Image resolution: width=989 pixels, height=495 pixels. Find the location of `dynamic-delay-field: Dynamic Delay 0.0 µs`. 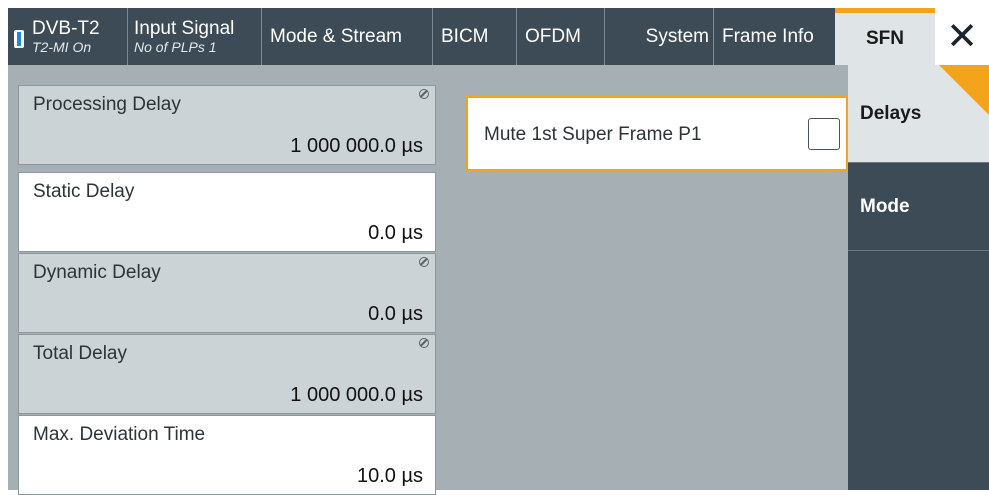

dynamic-delay-field: Dynamic Delay 0.0 µs is located at coordinates (227, 293).